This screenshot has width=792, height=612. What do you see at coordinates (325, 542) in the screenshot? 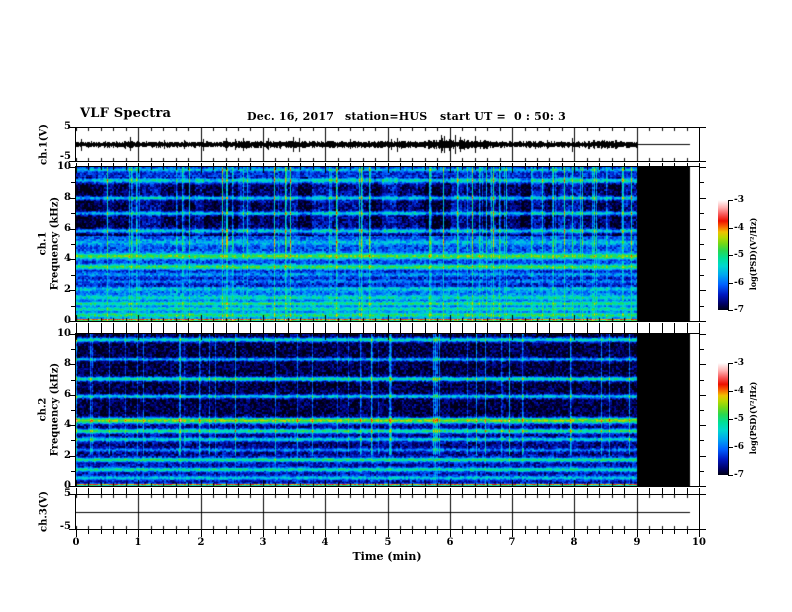
I see `x-axis-tick-label: 4` at bounding box center [325, 542].